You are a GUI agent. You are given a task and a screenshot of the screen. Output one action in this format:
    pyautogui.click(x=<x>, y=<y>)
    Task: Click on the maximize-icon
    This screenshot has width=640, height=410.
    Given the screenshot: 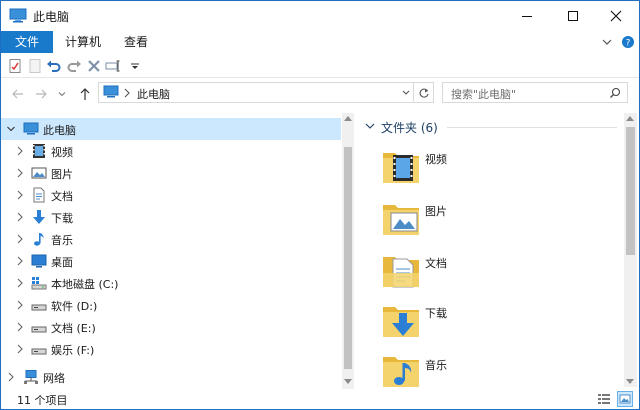 What is the action you would take?
    pyautogui.click(x=573, y=16)
    